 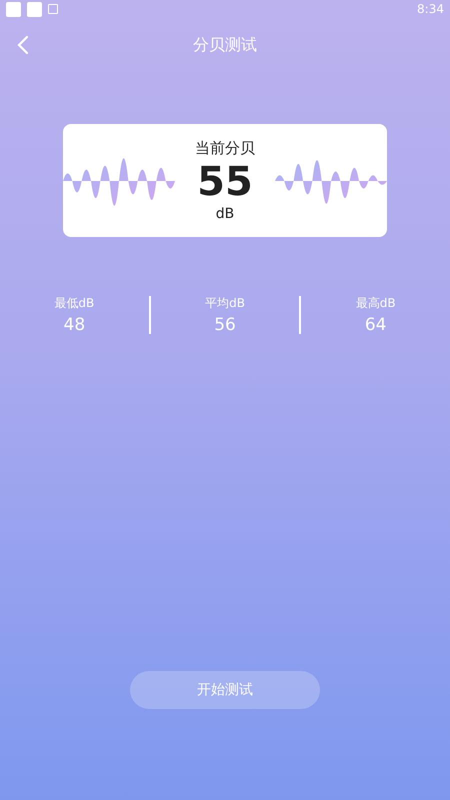 I want to click on meter-label: 当前分贝, so click(x=225, y=148).